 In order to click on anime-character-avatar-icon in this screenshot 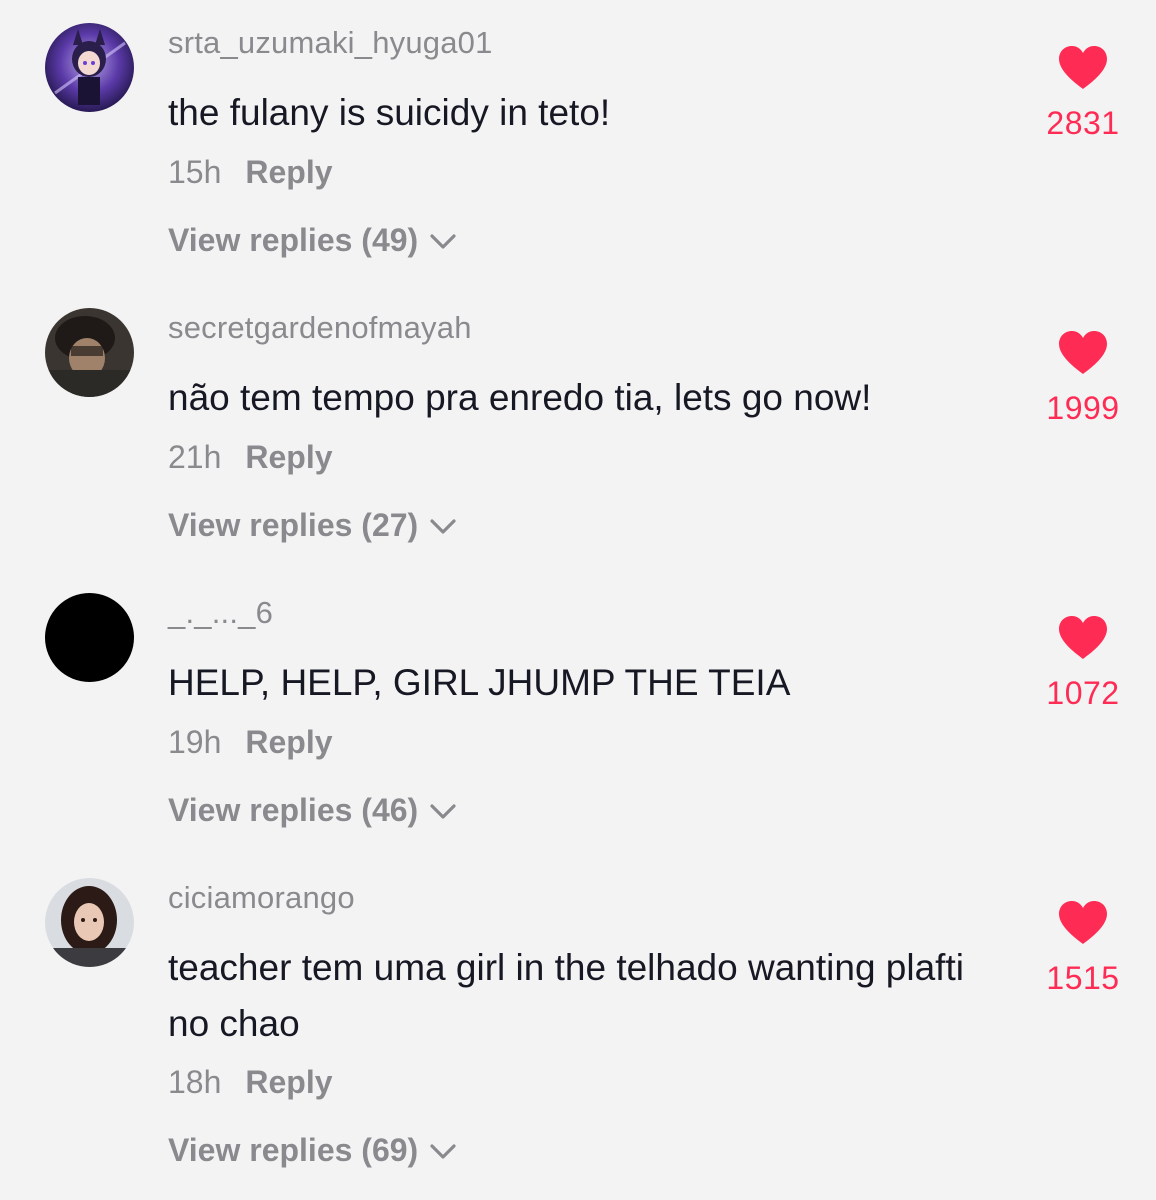, I will do `click(89, 67)`.